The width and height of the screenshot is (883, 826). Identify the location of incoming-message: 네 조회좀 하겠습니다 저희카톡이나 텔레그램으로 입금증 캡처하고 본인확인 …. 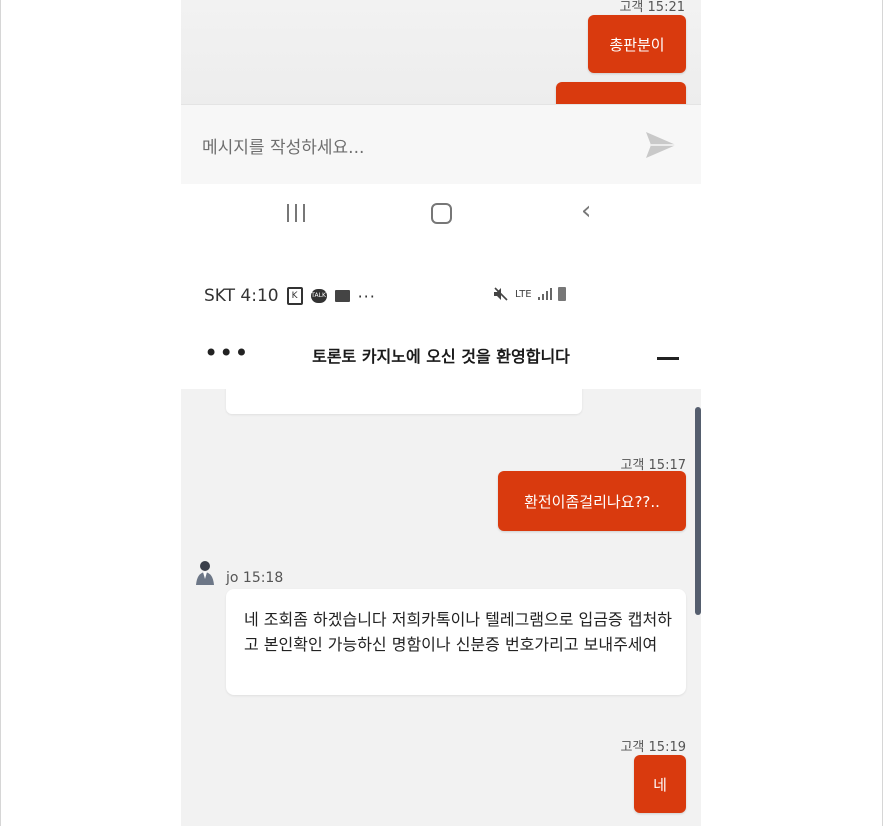
(456, 642).